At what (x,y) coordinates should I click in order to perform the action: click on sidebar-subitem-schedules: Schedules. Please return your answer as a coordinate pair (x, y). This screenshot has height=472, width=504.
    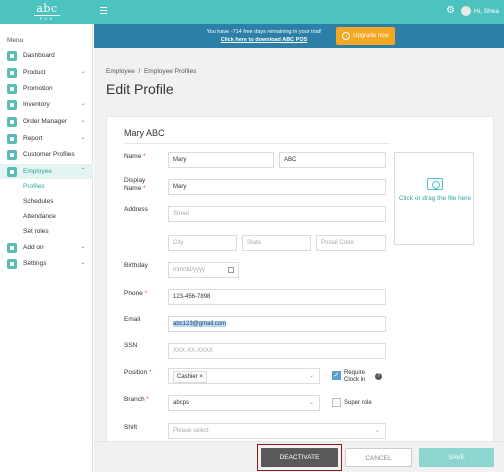
    Looking at the image, I should click on (38, 201).